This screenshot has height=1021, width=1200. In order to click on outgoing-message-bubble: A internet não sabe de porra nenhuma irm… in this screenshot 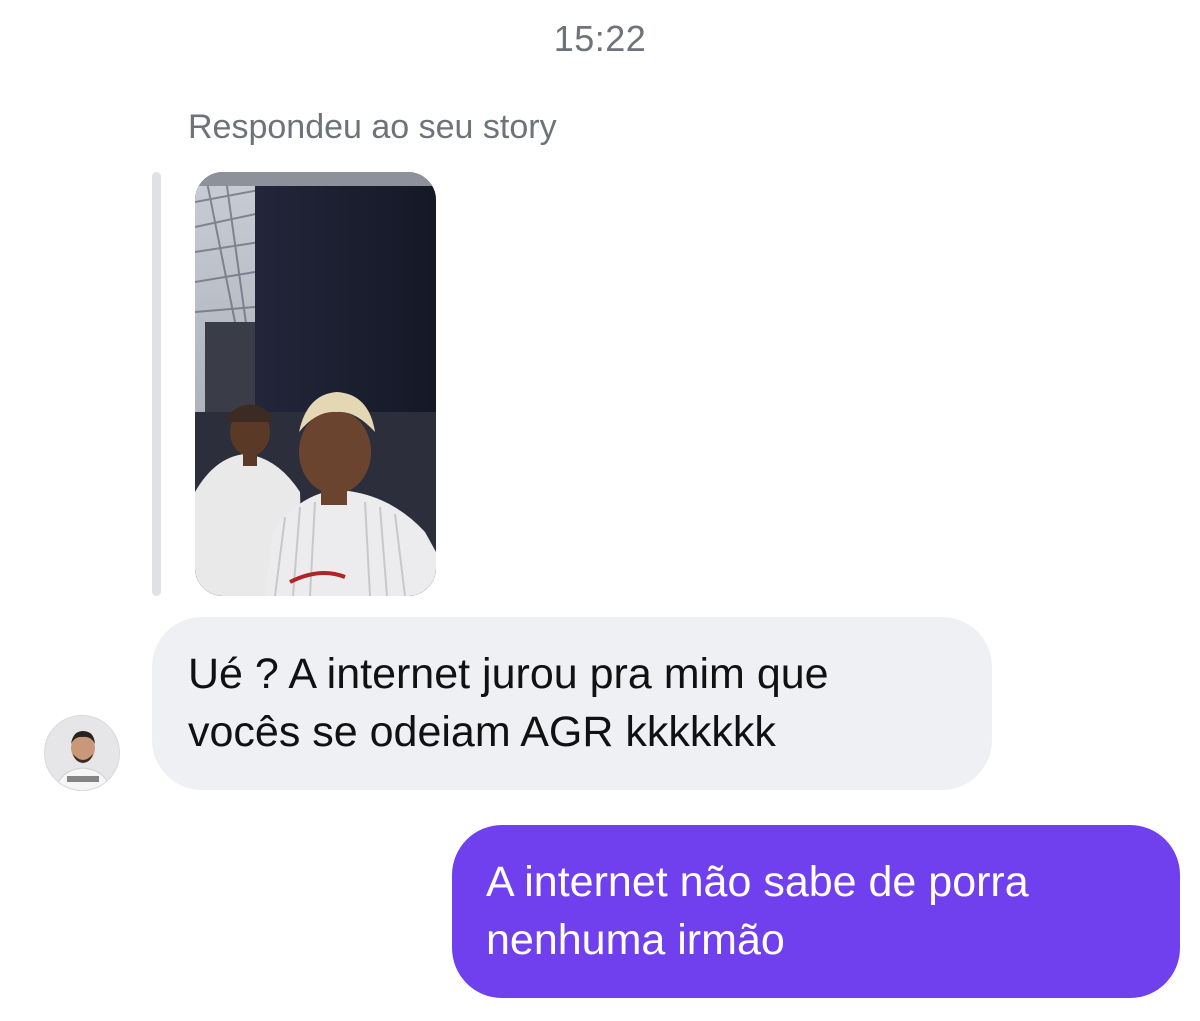, I will do `click(816, 911)`.